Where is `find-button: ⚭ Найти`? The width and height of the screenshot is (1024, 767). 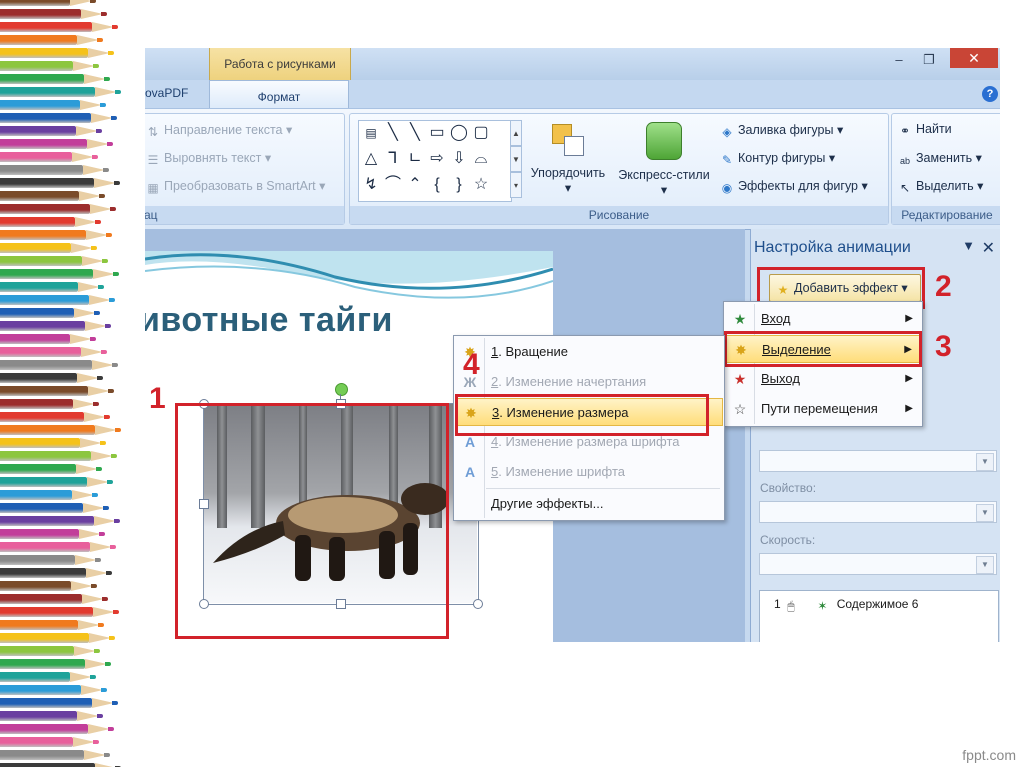 find-button: ⚭ Найти is located at coordinates (925, 130).